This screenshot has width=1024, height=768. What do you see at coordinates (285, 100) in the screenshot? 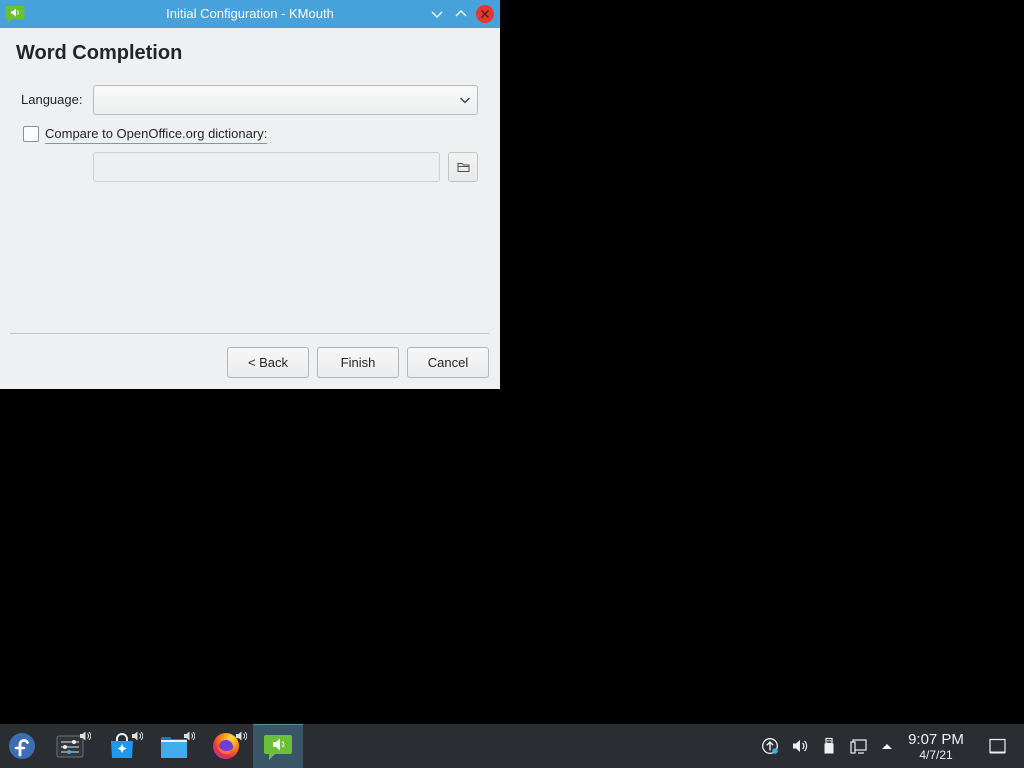
I see `language-combobox` at bounding box center [285, 100].